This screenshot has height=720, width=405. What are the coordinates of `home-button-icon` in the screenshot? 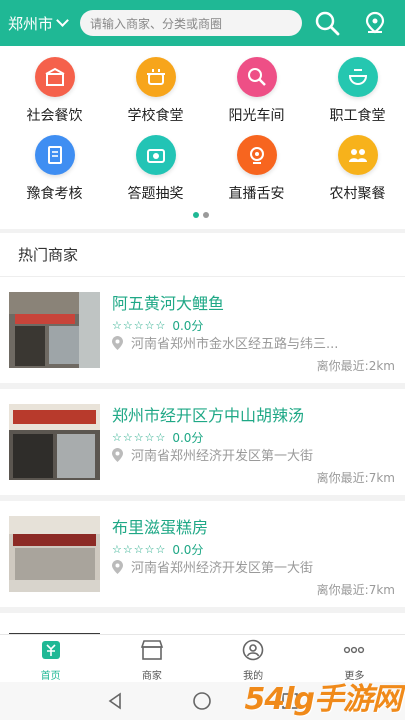 It's located at (202, 701).